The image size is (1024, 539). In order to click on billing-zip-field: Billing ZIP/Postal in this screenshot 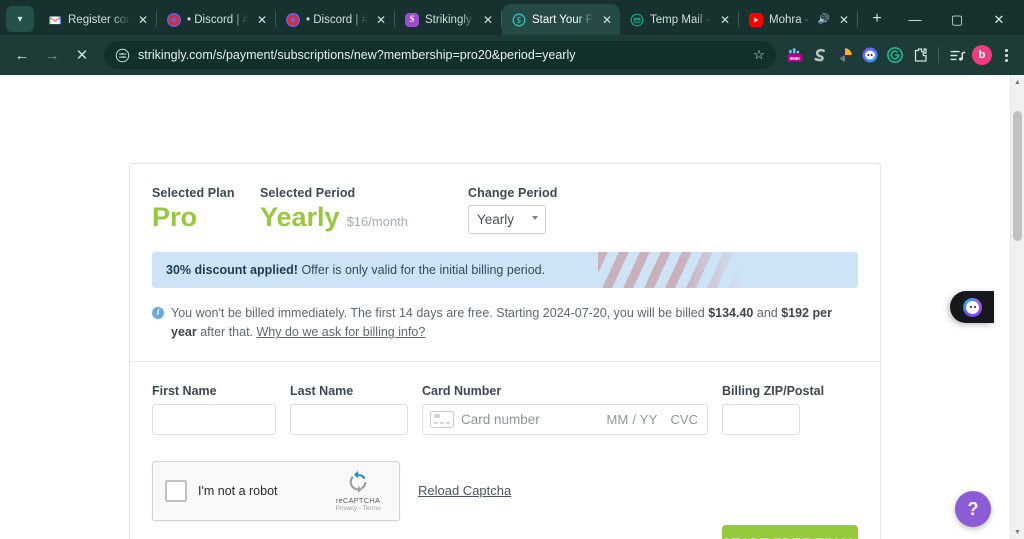, I will do `click(773, 409)`.